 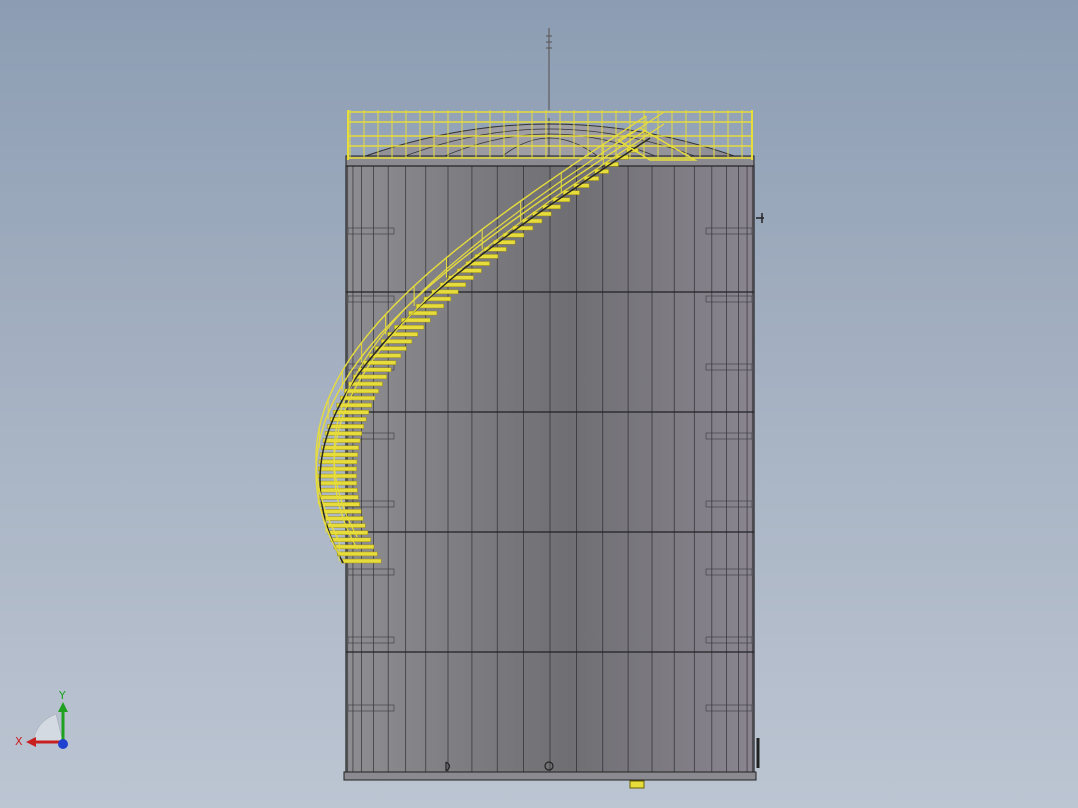 I want to click on bottom-sump, so click(x=637, y=784).